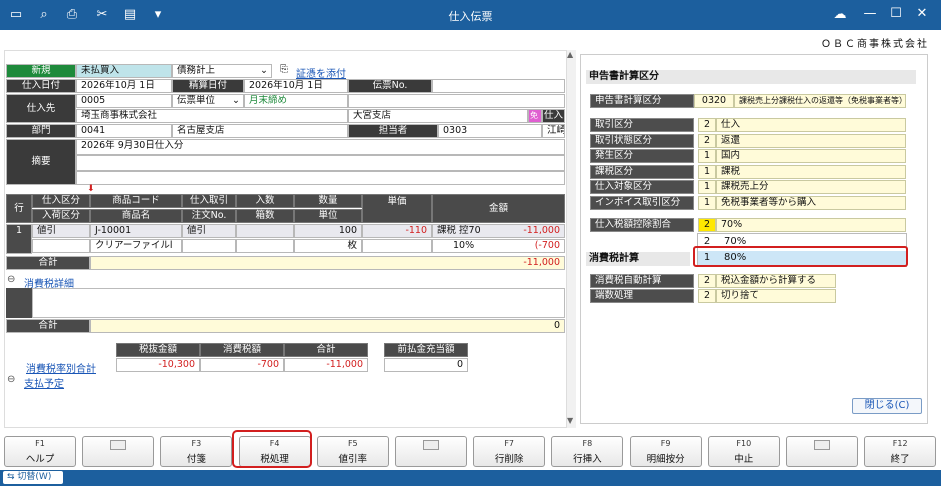 This screenshot has width=941, height=486. I want to click on row-chumon, so click(209, 246).